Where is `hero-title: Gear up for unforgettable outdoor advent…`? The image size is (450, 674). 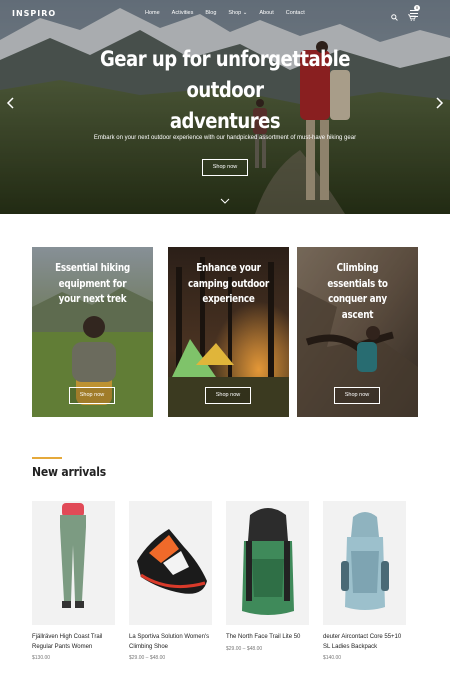
hero-title: Gear up for unforgettable outdoor advent… is located at coordinates (225, 90).